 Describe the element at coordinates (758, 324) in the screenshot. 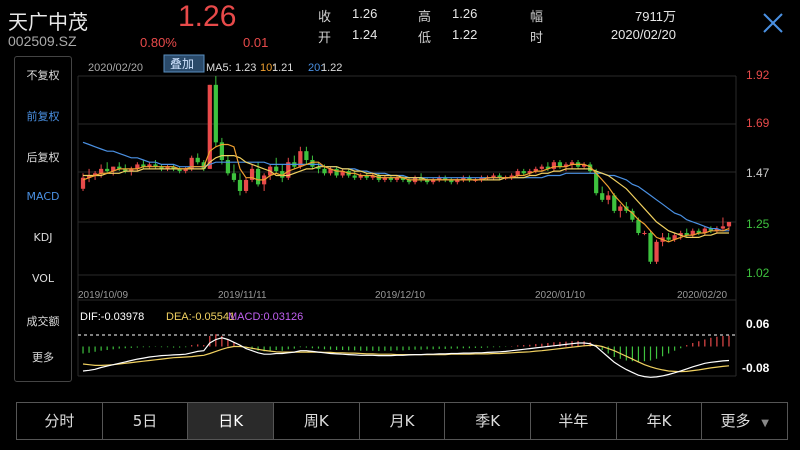

I see `macd-y-tick-1: 0.06` at that location.